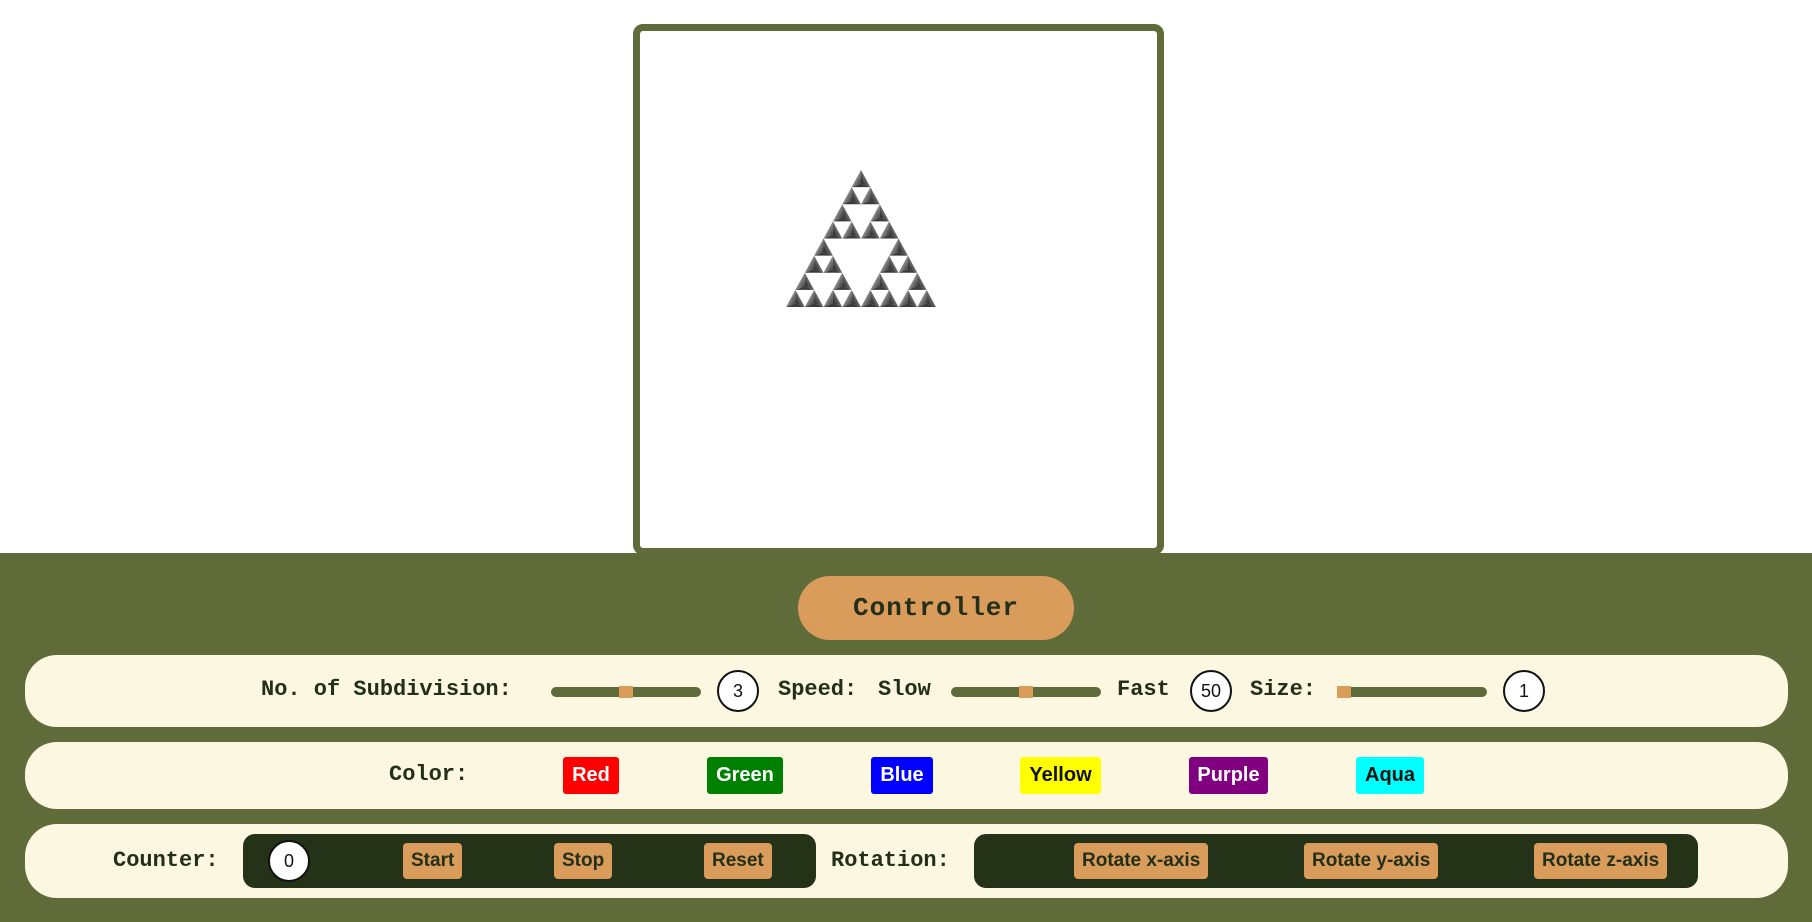 The image size is (1812, 922). Describe the element at coordinates (1601, 861) in the screenshot. I see `rotate-z-button: Rotate z-axis` at that location.